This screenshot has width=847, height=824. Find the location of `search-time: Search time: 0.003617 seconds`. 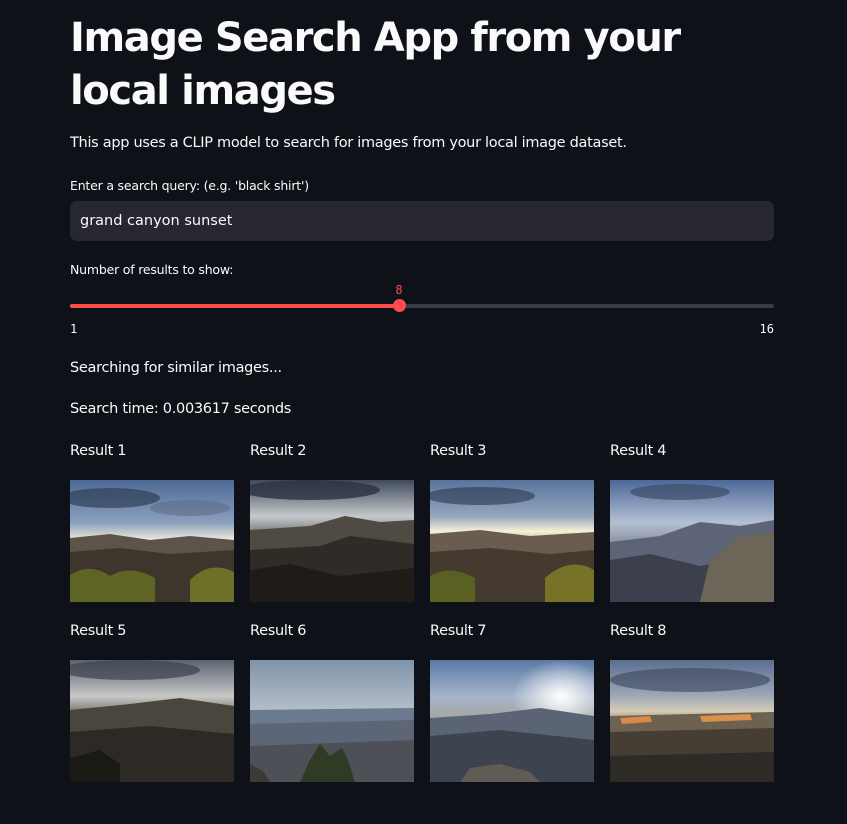

search-time: Search time: 0.003617 seconds is located at coordinates (181, 409).